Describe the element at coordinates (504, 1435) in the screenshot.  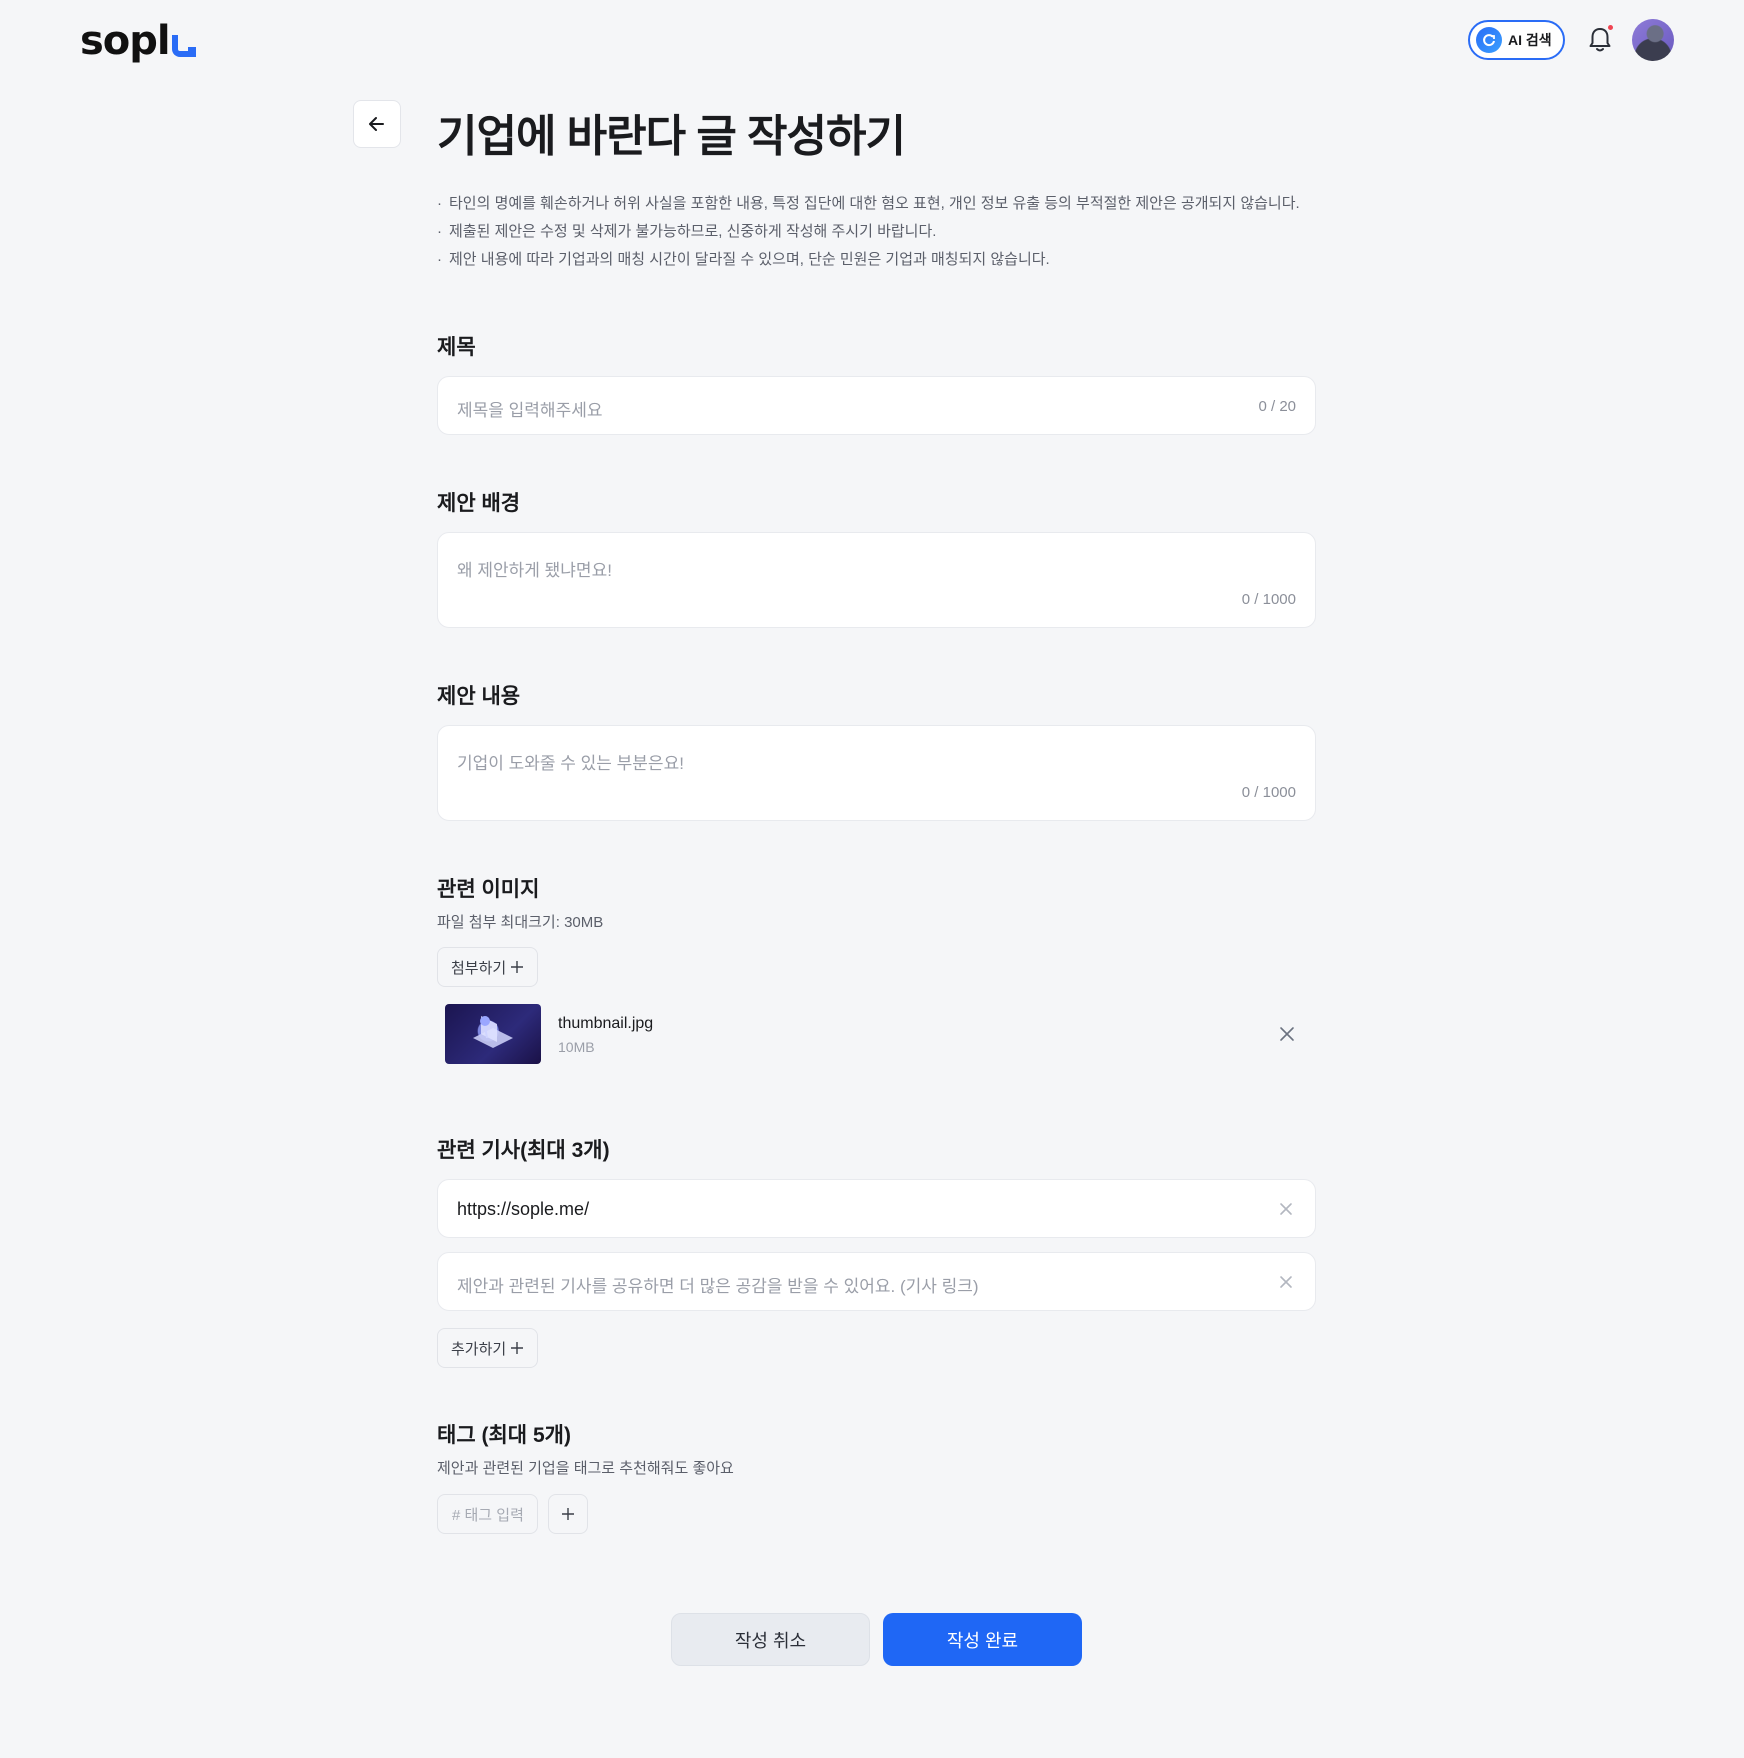
I see `tags-label: 태그 (최대 5개)` at that location.